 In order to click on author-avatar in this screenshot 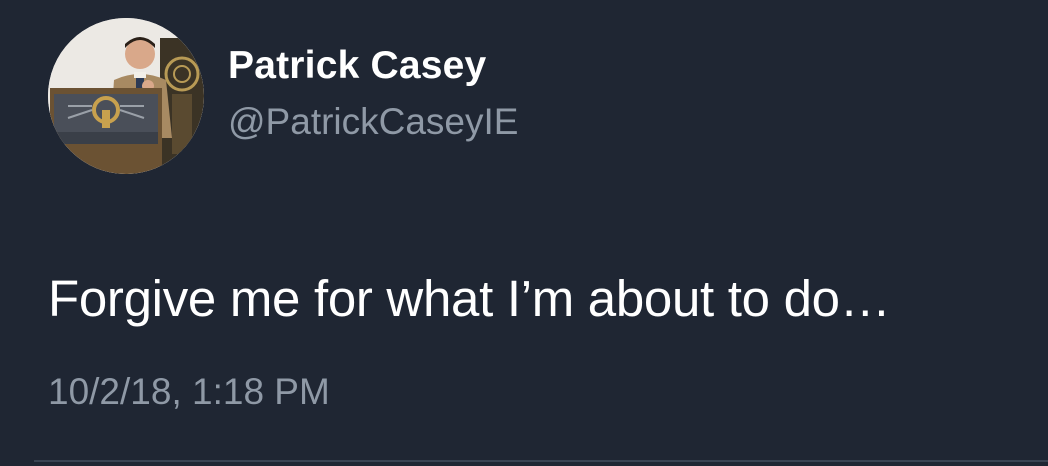, I will do `click(126, 96)`.